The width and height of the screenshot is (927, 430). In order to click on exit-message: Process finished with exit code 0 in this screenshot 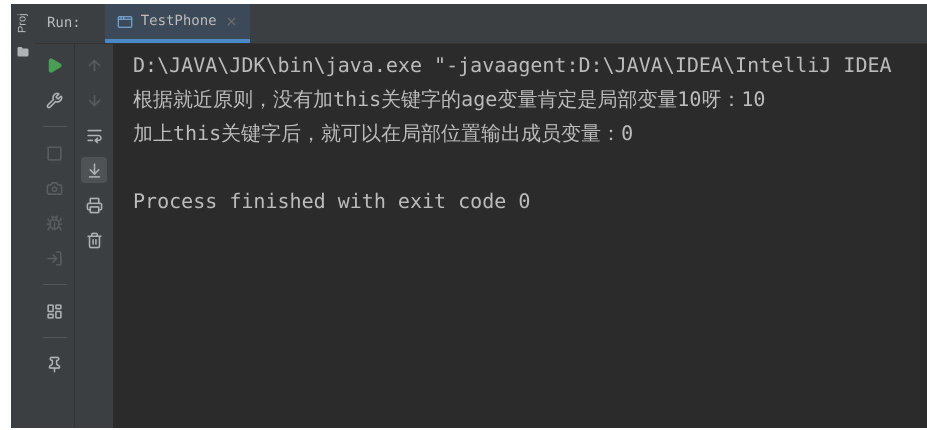, I will do `click(331, 201)`.